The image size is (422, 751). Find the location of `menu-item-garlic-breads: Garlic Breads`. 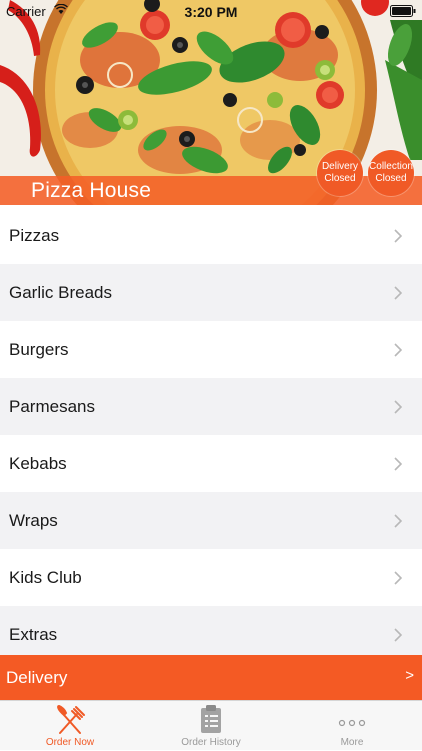

menu-item-garlic-breads: Garlic Breads is located at coordinates (211, 292).